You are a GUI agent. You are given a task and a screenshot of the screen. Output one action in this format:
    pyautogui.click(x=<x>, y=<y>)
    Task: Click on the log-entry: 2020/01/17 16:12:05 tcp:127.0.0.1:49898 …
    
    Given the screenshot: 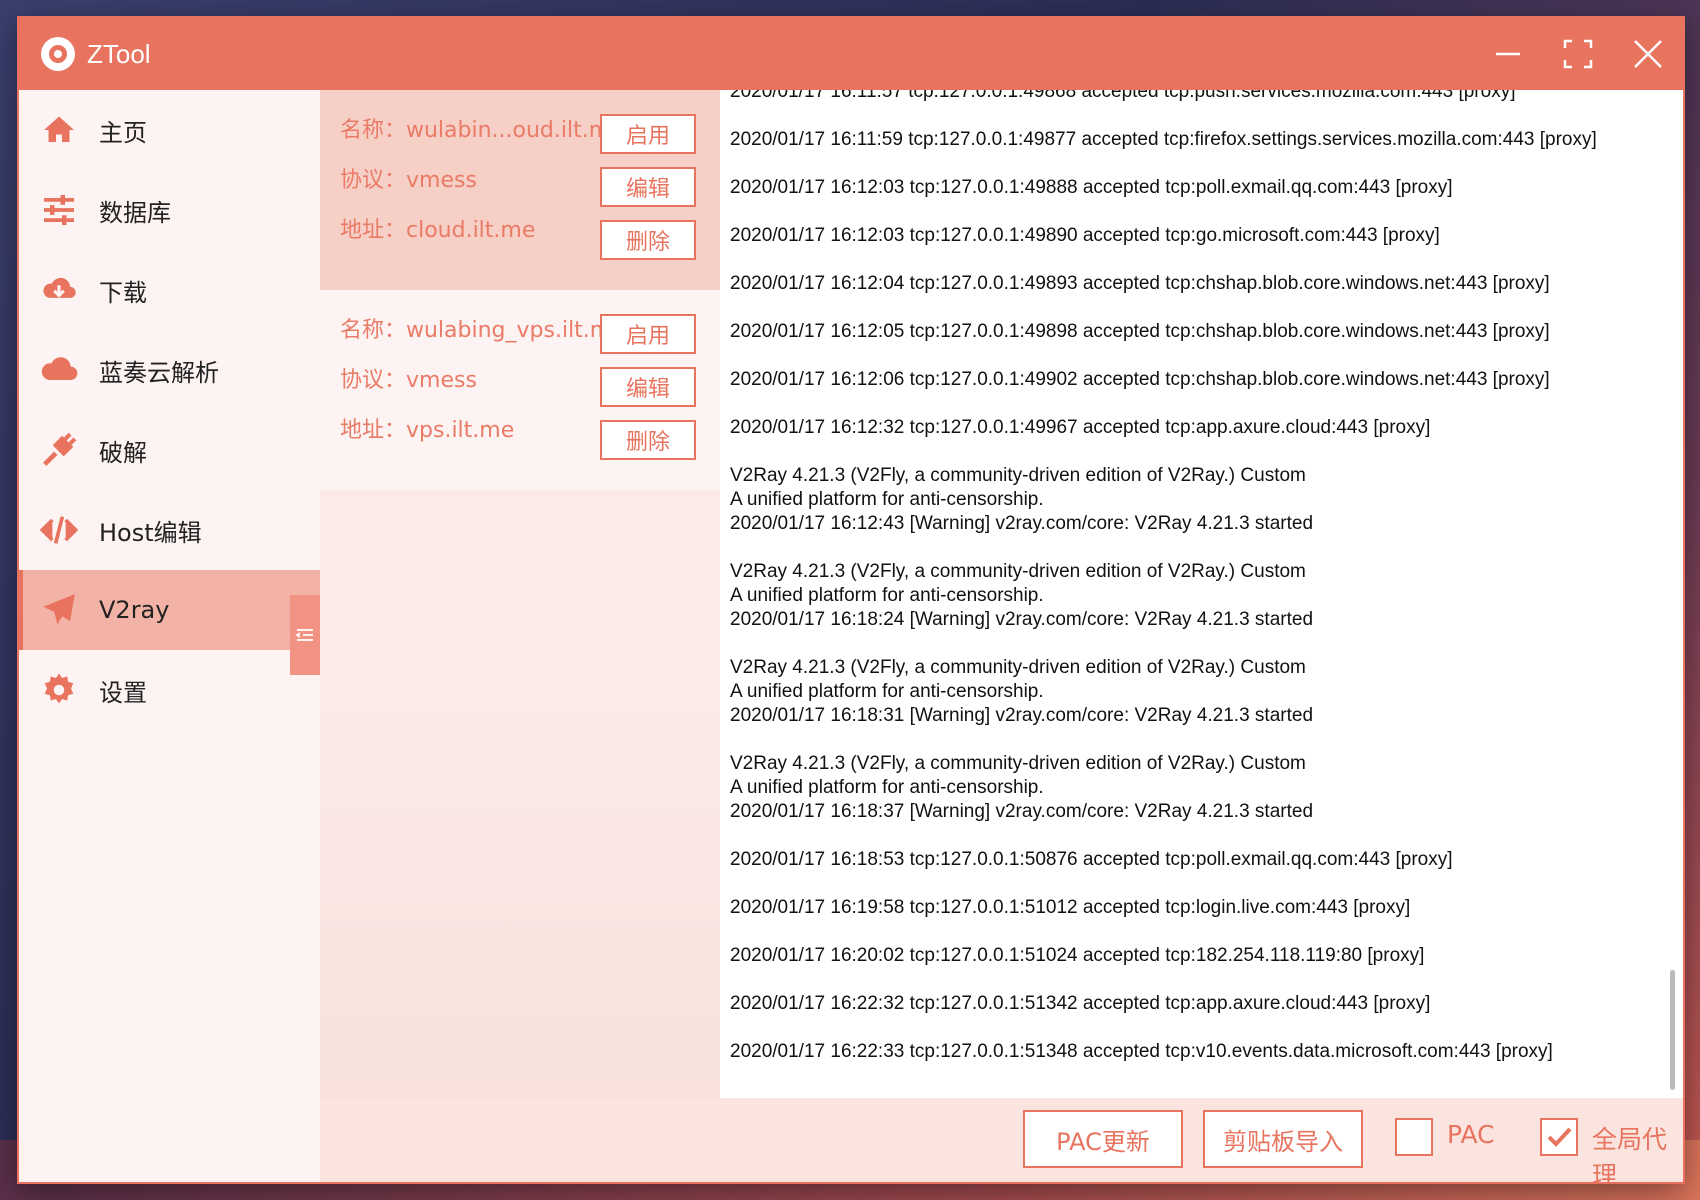 What is the action you would take?
    pyautogui.click(x=1191, y=332)
    